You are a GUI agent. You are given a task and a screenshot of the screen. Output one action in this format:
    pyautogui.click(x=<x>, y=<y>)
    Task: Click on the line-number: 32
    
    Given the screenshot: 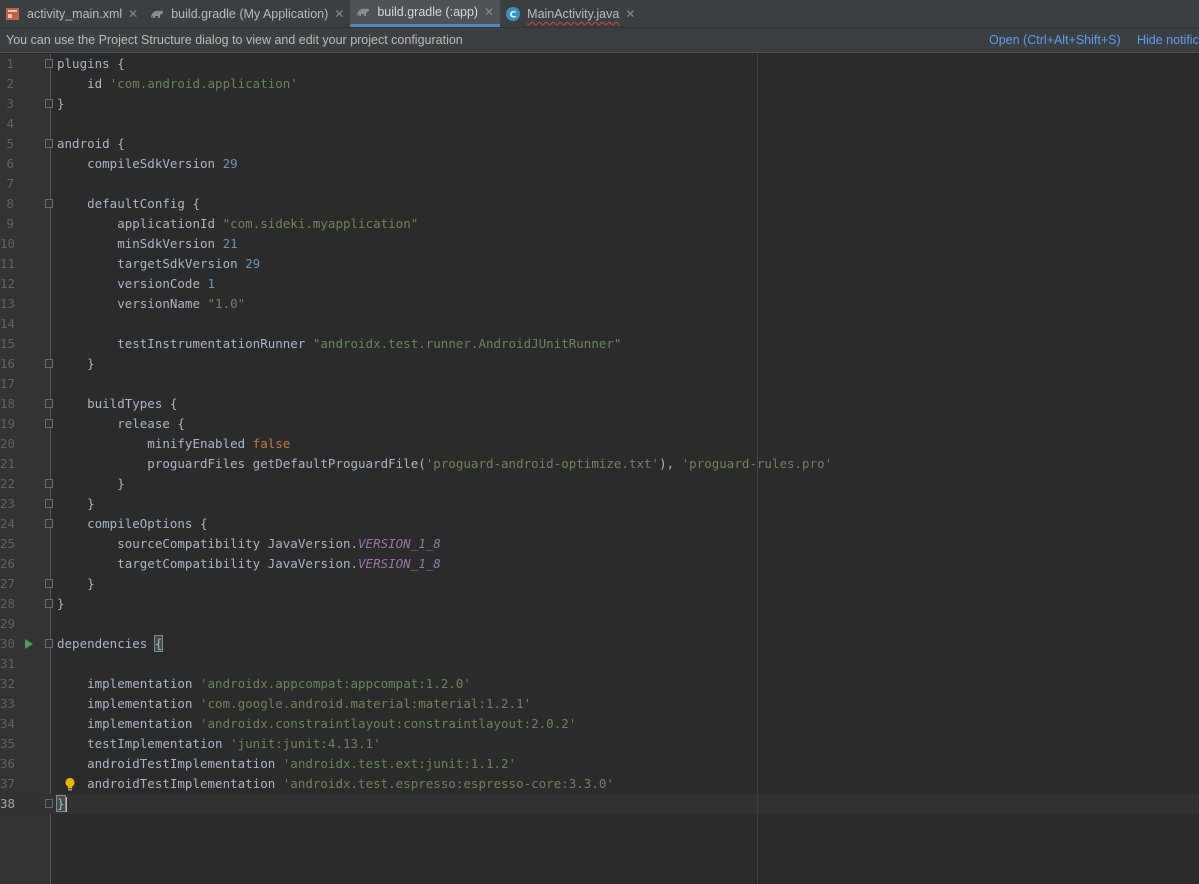 What is the action you would take?
    pyautogui.click(x=8, y=683)
    